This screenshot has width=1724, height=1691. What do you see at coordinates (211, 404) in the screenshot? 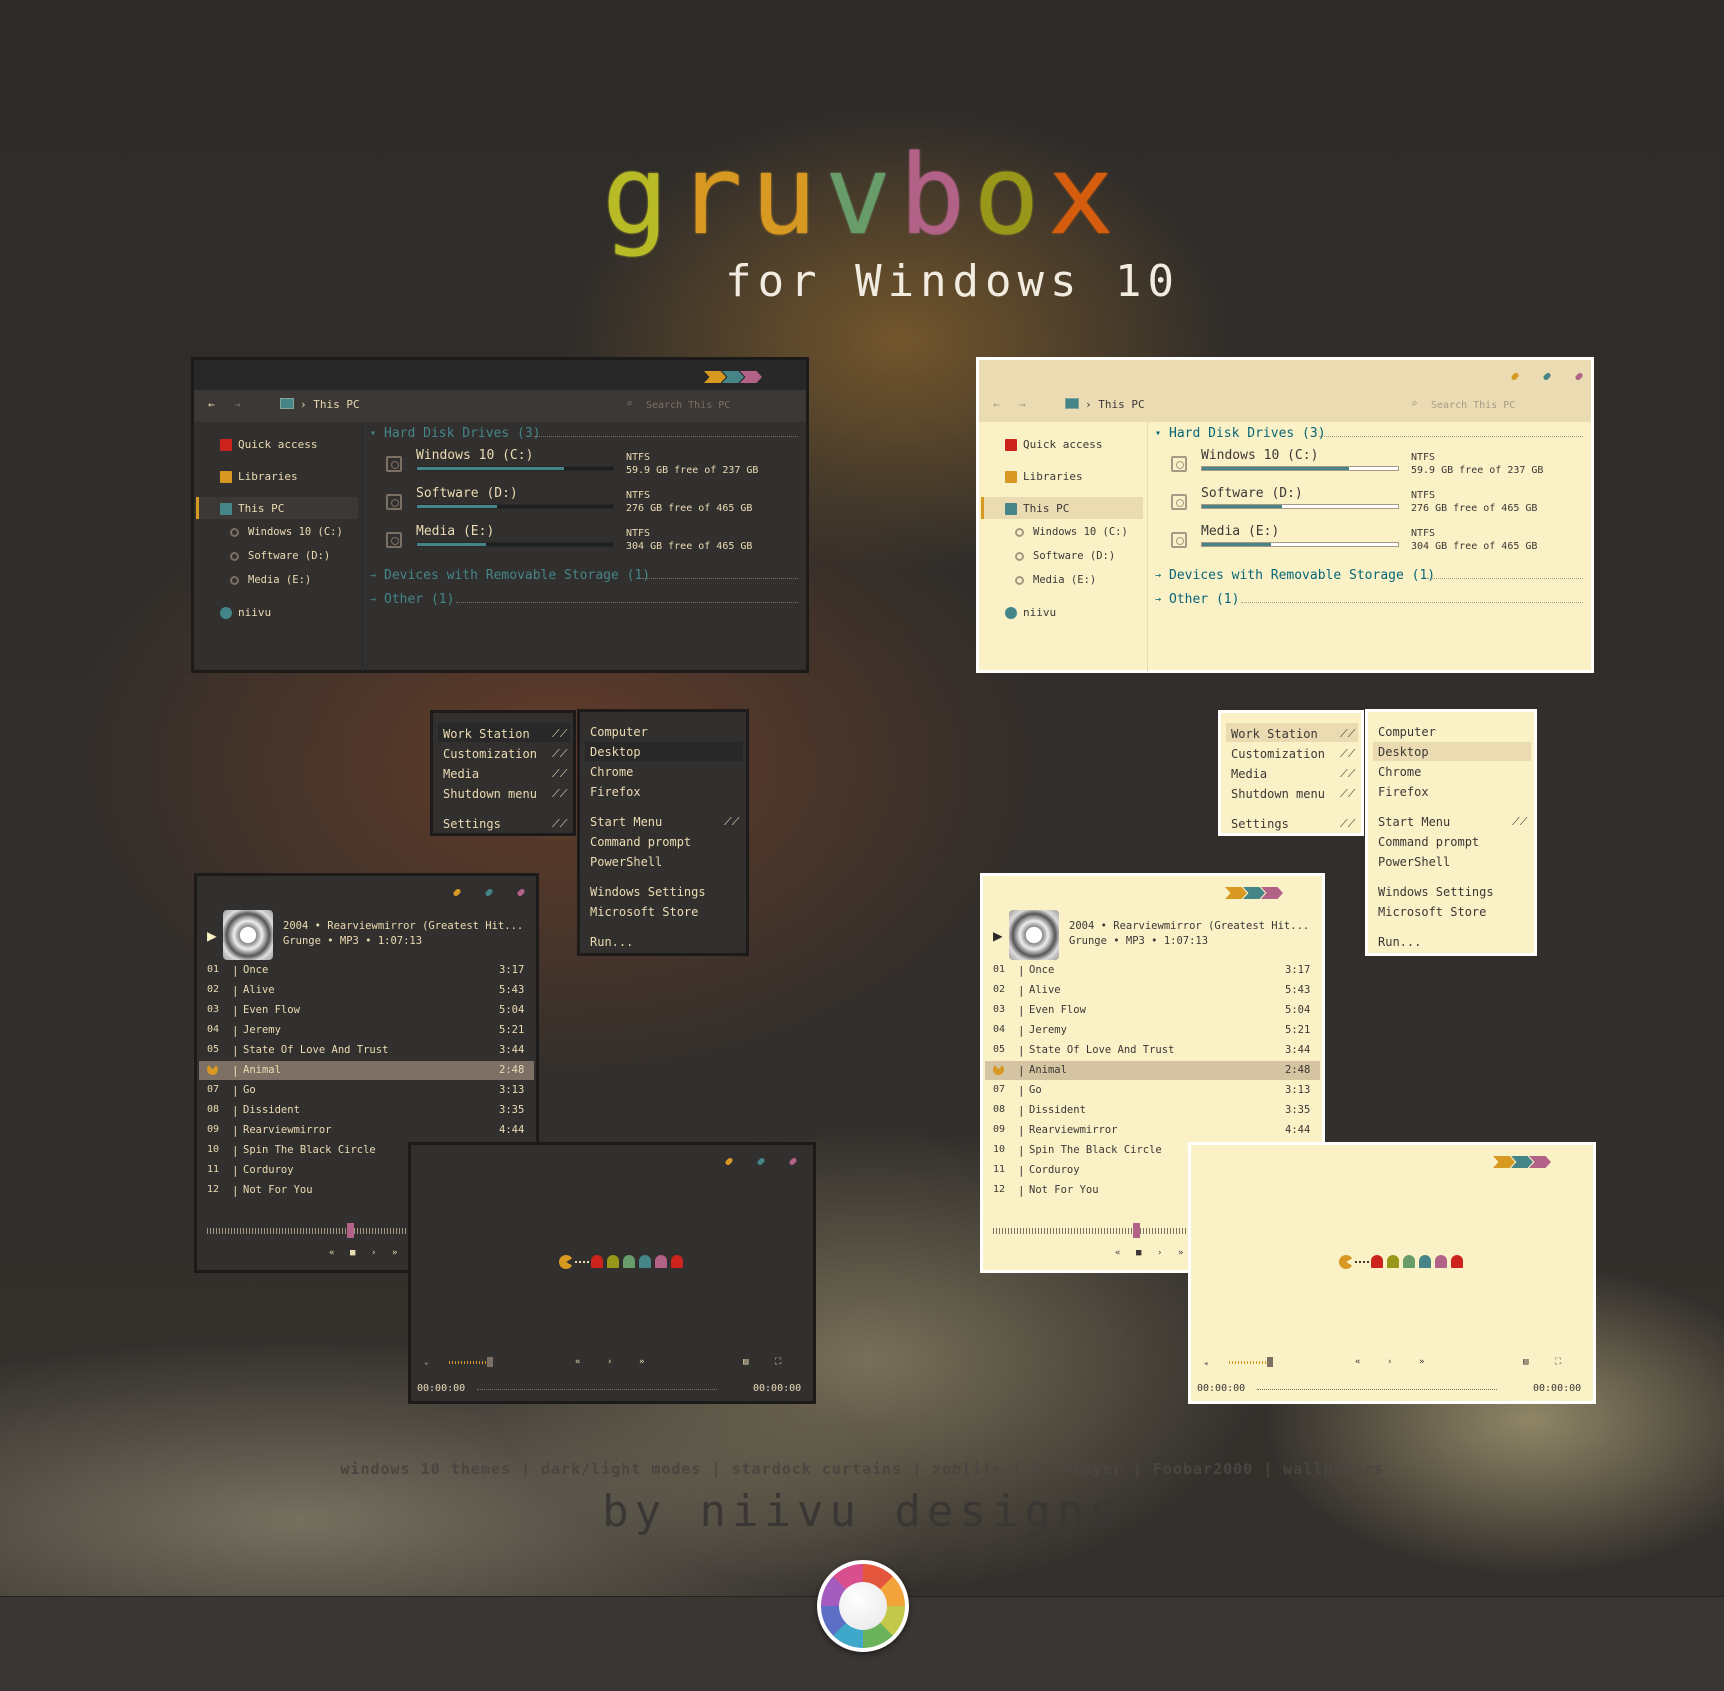
I see `back-arrow-icon: ←` at bounding box center [211, 404].